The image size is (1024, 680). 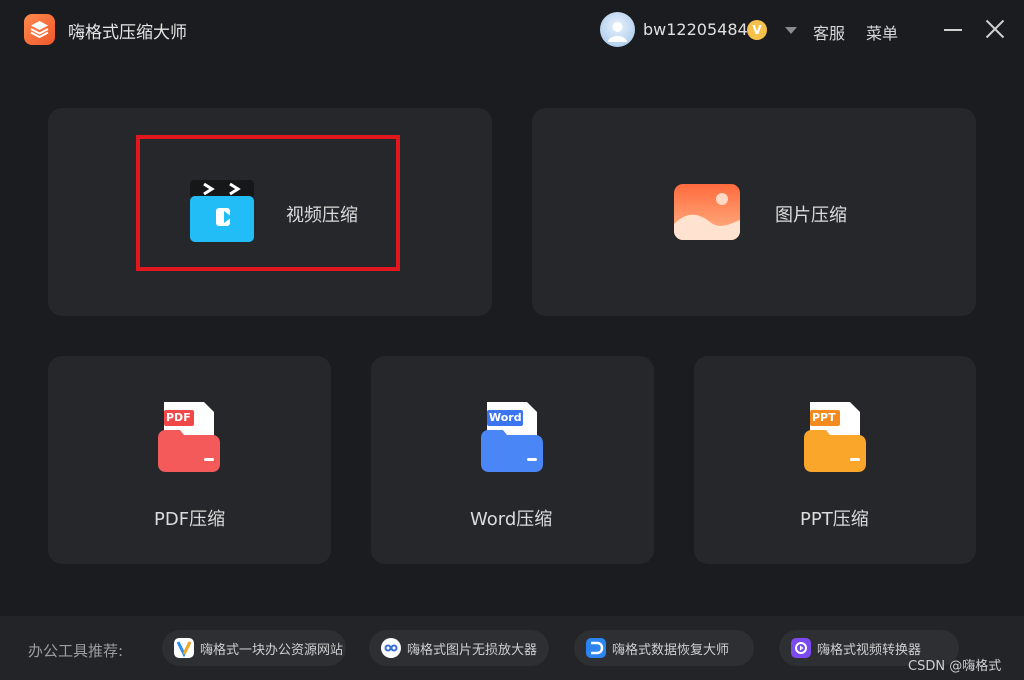 I want to click on close-button, so click(x=995, y=29).